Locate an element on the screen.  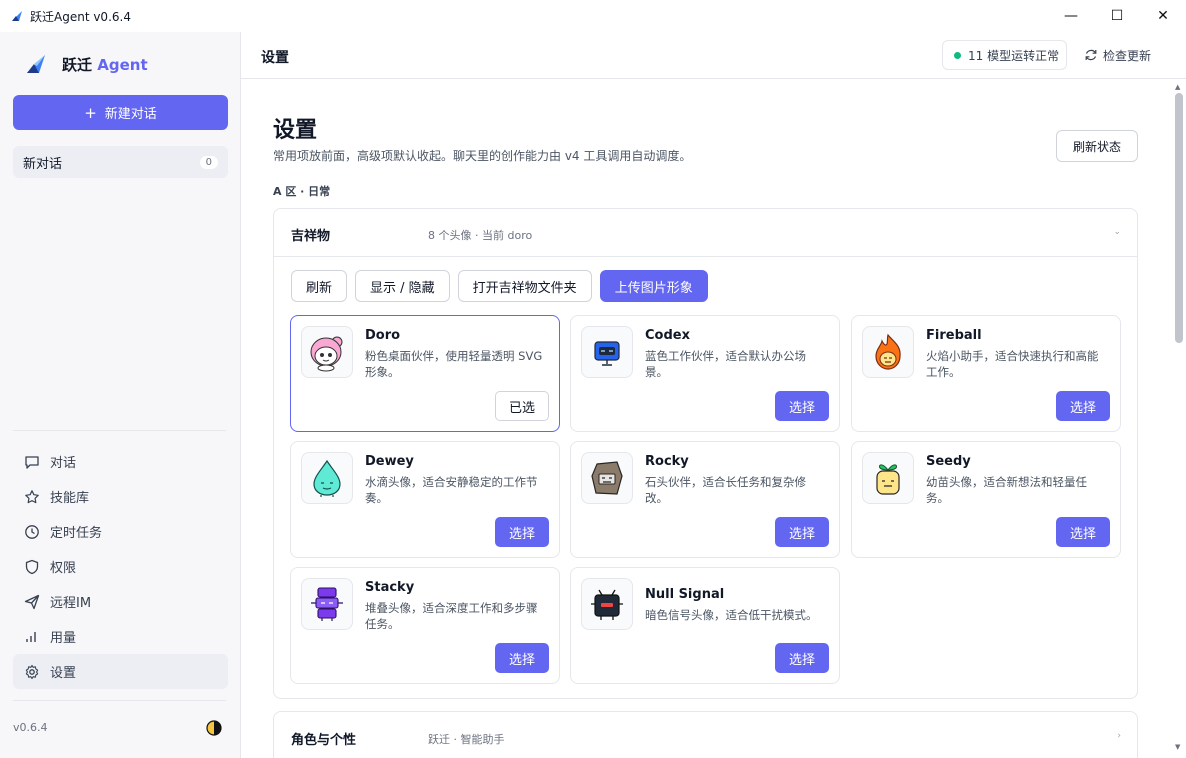
seedy-avatar-icon is located at coordinates (888, 479).